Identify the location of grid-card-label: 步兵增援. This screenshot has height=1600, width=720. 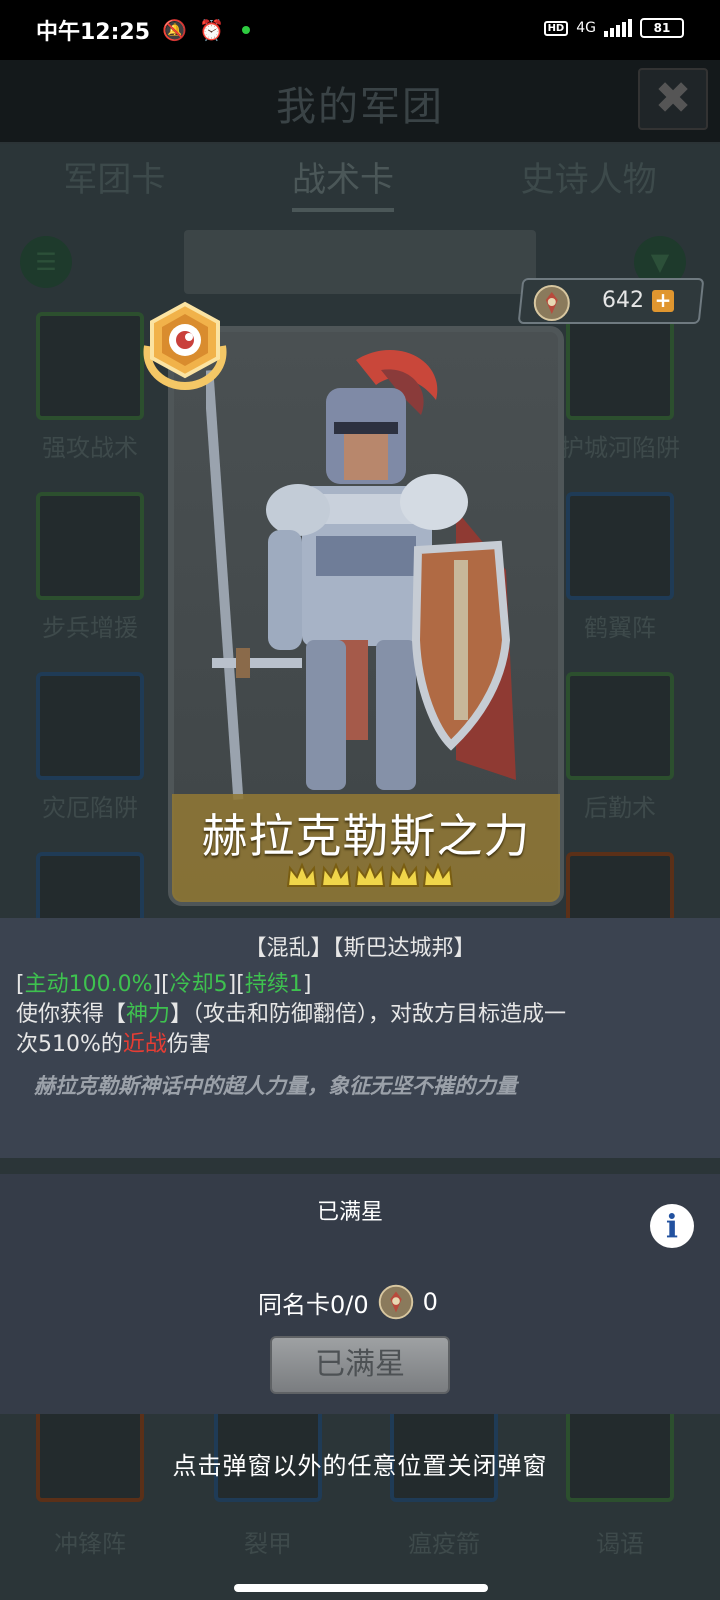
(90, 628).